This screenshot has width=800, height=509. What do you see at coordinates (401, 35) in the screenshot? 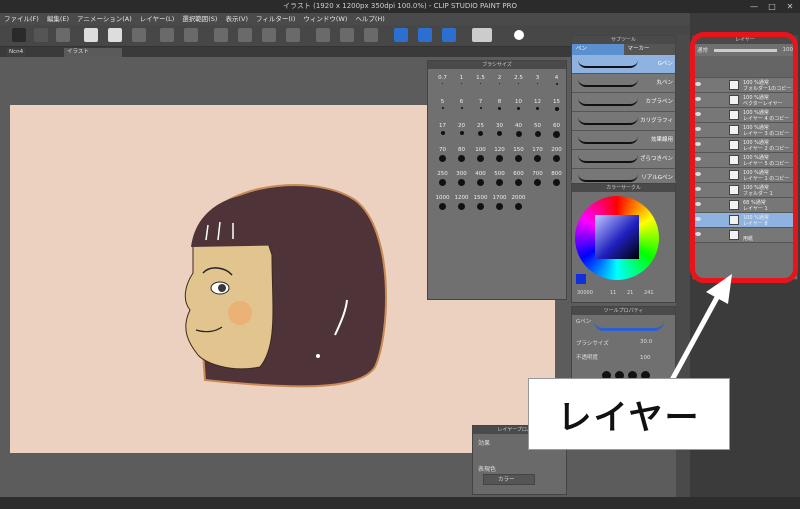
I see `pen-icon` at bounding box center [401, 35].